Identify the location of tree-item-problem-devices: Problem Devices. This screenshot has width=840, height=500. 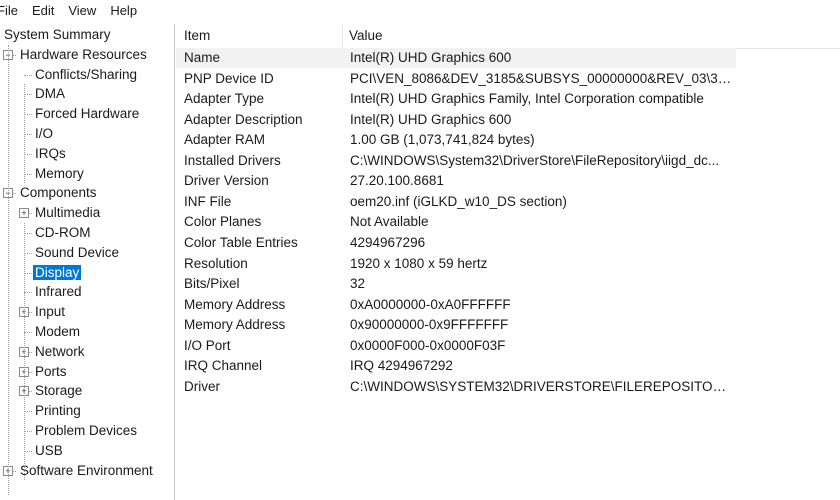
(86, 430).